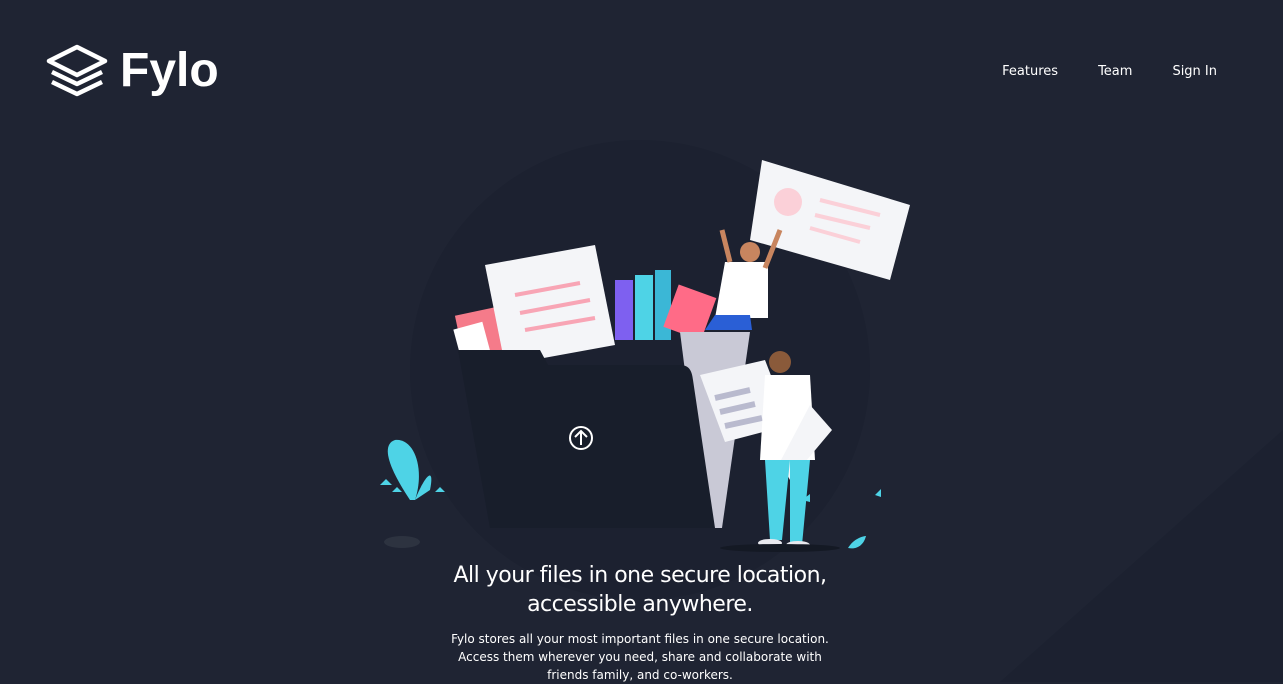 Image resolution: width=1283 pixels, height=684 pixels. What do you see at coordinates (1030, 71) in the screenshot?
I see `nav-link-features: Features` at bounding box center [1030, 71].